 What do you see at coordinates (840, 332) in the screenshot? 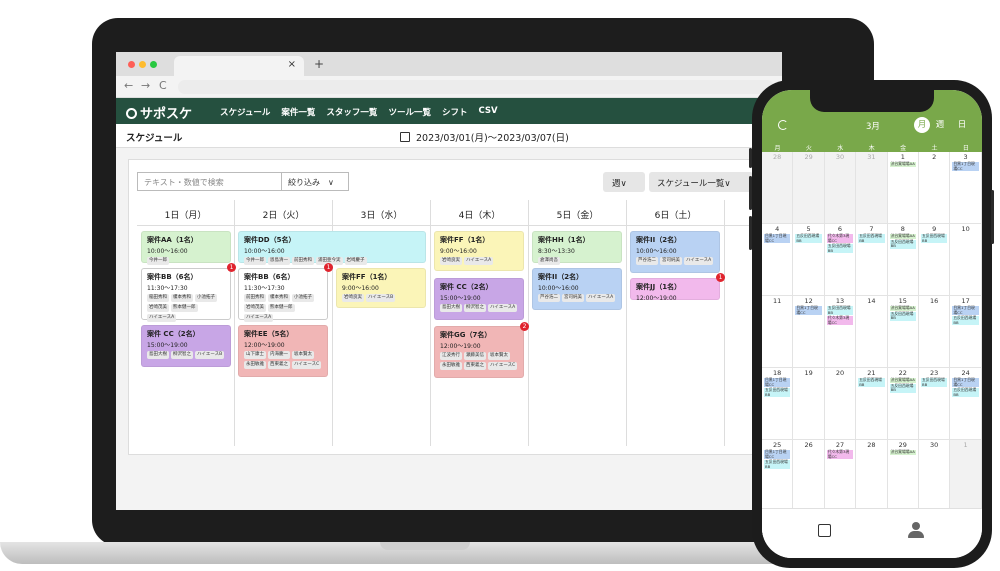
I see `calendar-day-cell: 13 五反田西現場BB 代々木第3現場CC` at bounding box center [840, 332].